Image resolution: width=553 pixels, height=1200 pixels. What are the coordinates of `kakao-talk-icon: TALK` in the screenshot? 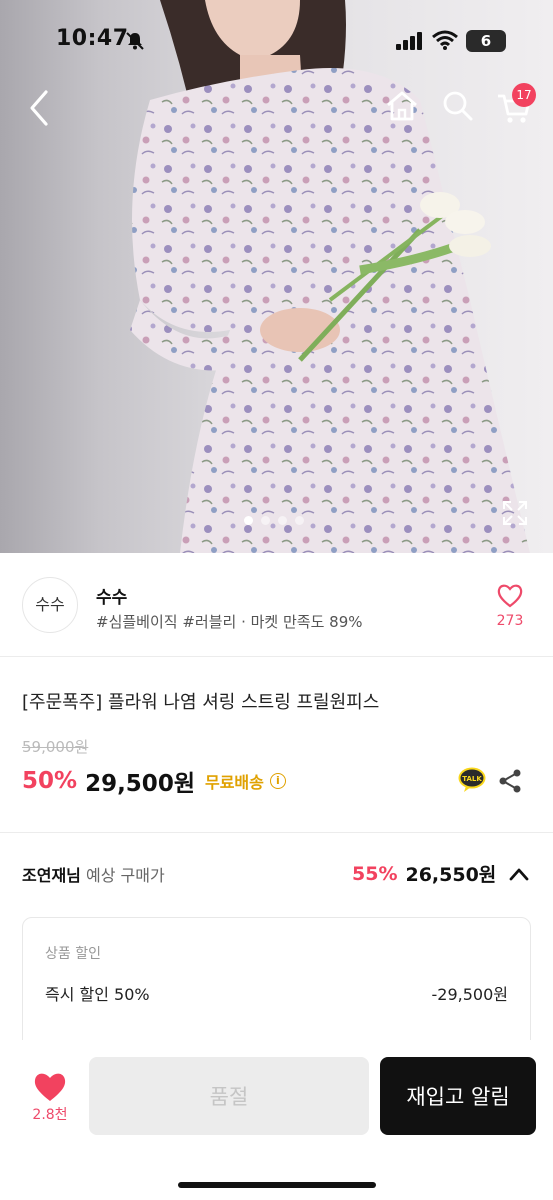 It's located at (472, 780).